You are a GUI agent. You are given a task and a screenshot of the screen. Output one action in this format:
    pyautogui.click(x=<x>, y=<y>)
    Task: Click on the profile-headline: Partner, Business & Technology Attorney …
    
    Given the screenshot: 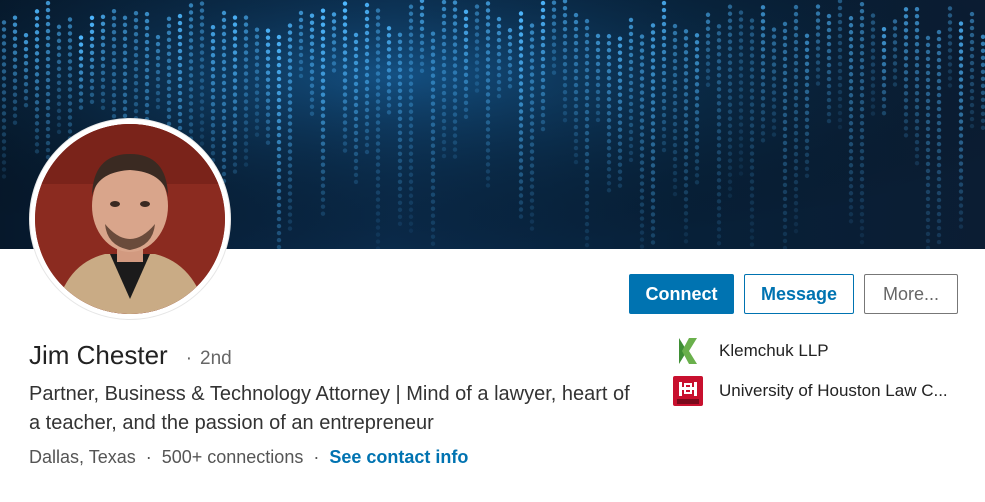 What is the action you would take?
    pyautogui.click(x=329, y=408)
    